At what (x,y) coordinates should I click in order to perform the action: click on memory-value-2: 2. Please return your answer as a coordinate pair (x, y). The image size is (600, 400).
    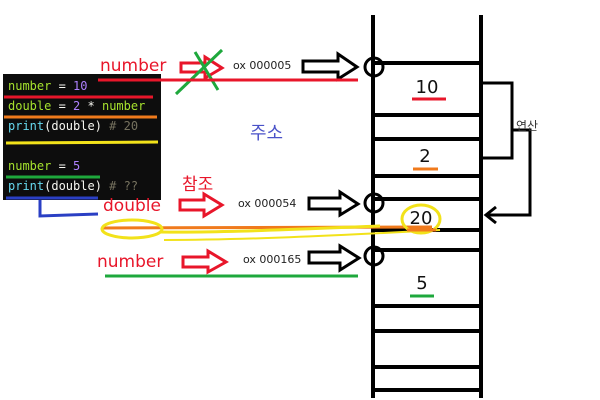
    Looking at the image, I should click on (425, 156).